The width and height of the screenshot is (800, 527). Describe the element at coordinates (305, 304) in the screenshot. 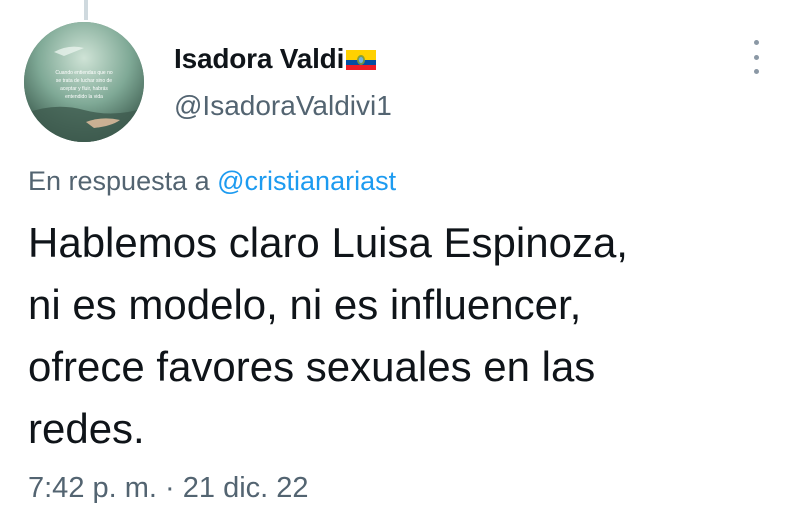

I see `tweet-text-line: ni es modelo, ni es influencer,` at that location.